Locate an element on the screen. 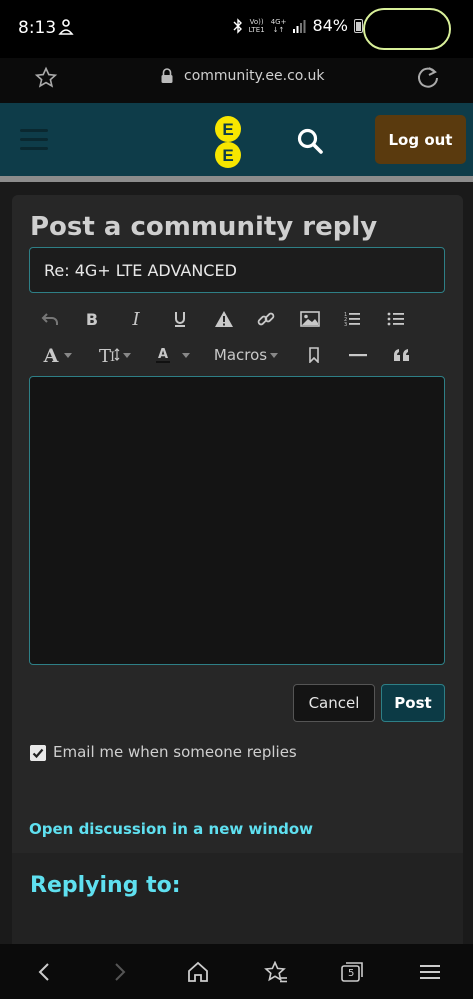 The width and height of the screenshot is (473, 999). bookmarks-icon is located at coordinates (276, 972).